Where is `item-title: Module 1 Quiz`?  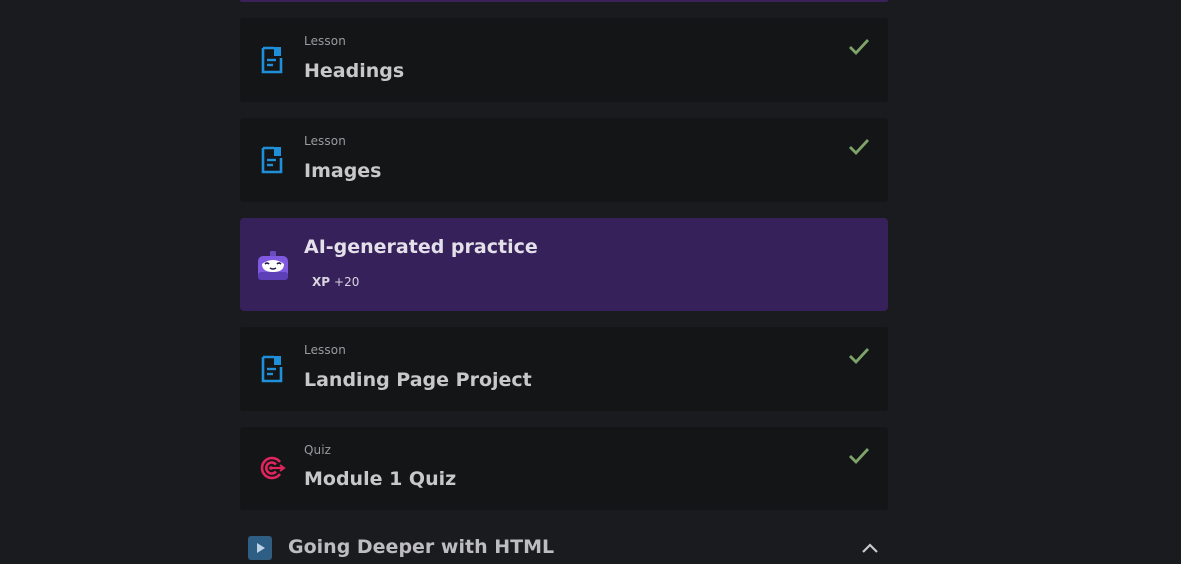 item-title: Module 1 Quiz is located at coordinates (380, 479).